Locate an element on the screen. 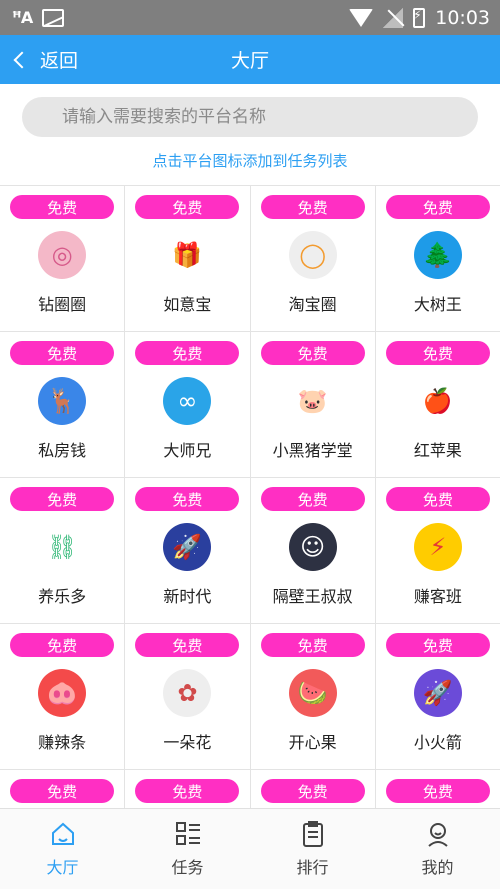 The image size is (500, 889). search-section: 点击平台图标添加到任务列表 is located at coordinates (250, 134).